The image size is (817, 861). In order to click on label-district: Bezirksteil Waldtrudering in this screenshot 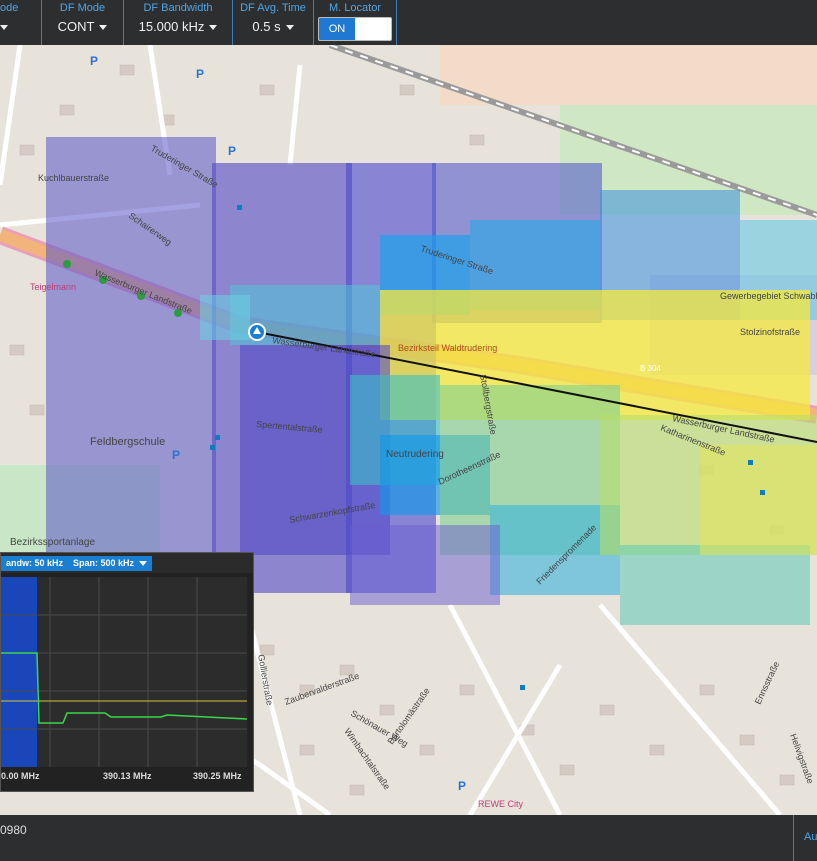, I will do `click(447, 348)`.